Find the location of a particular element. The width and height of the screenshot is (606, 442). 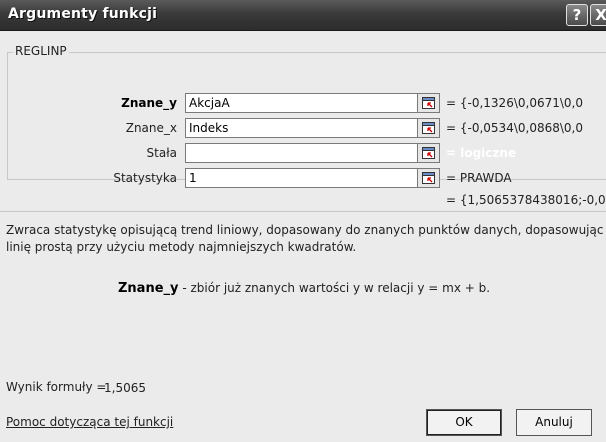

stala-input is located at coordinates (301, 153).